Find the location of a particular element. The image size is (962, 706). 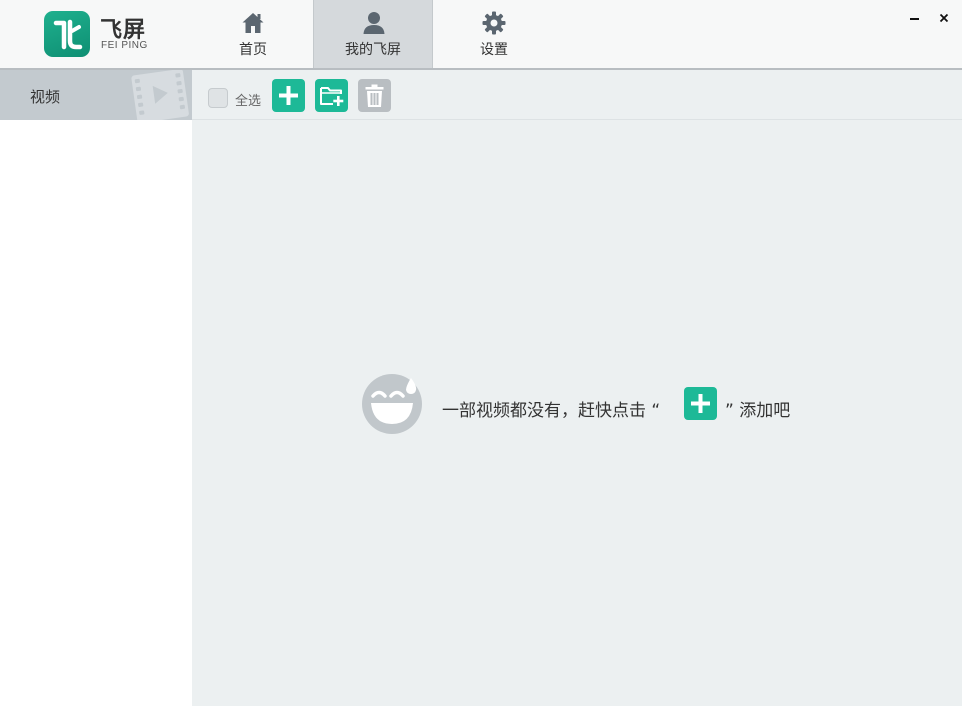

select-all-checkbox is located at coordinates (218, 98).